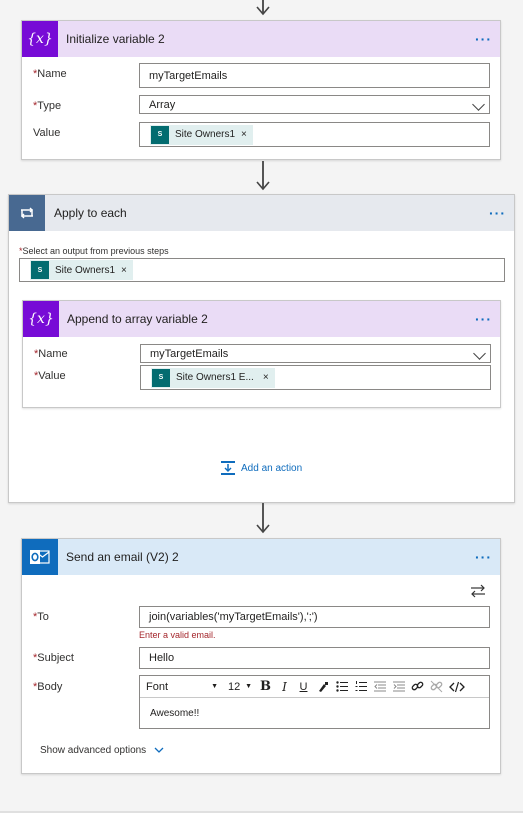  What do you see at coordinates (398, 687) in the screenshot?
I see `increase-indent-icon` at bounding box center [398, 687].